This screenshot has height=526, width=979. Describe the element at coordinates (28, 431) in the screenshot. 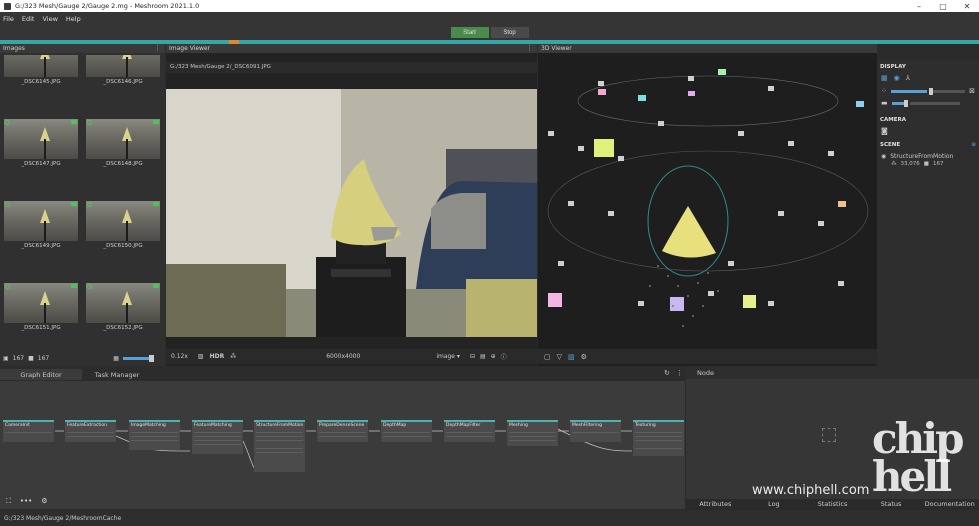

I see `graph-node-camerainit: CameraInit` at that location.